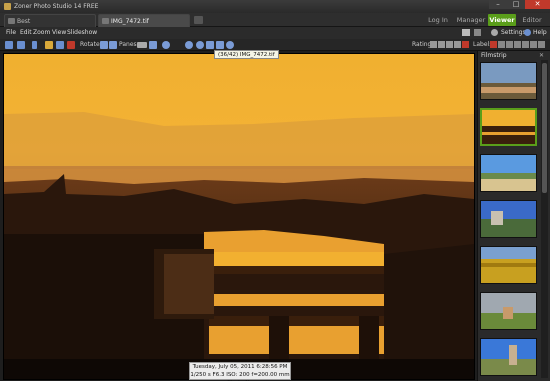  I want to click on zoom-in-icon, so click(189, 45).